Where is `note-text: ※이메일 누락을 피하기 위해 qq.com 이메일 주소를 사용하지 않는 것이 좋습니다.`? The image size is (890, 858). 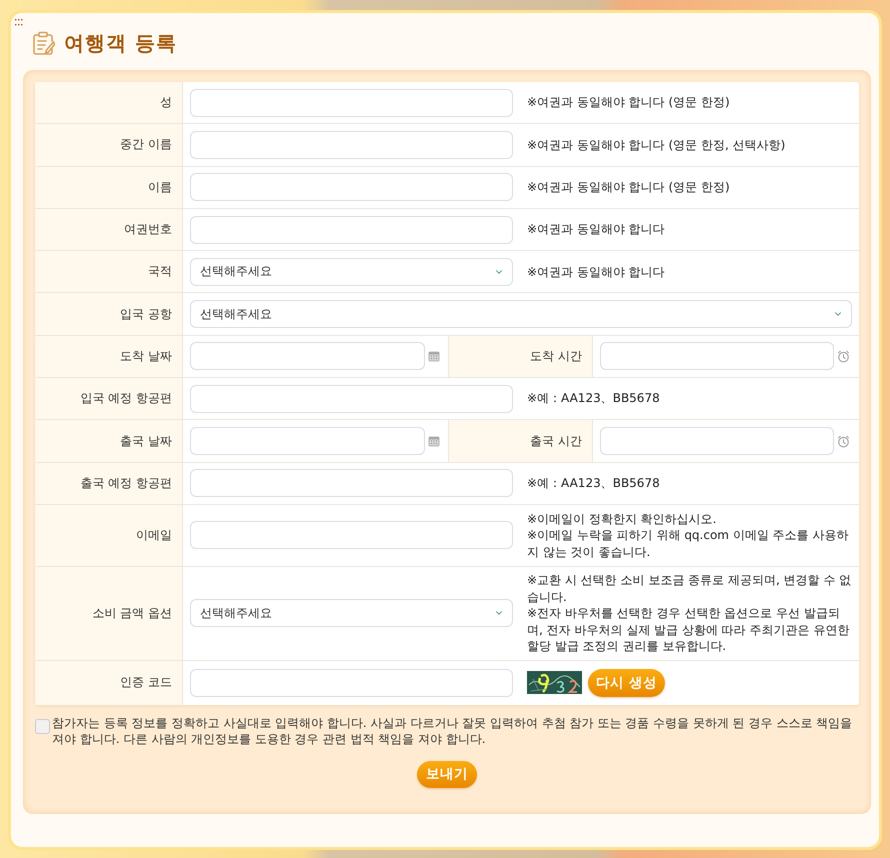 note-text: ※이메일 누락을 피하기 위해 qq.com 이메일 주소를 사용하지 않는 것이 좋습니다. is located at coordinates (688, 543).